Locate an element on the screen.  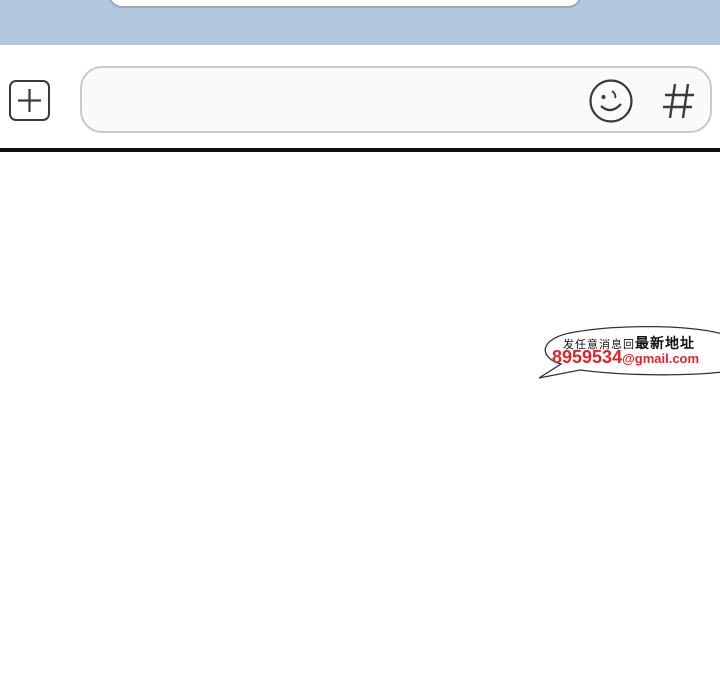
emoji-button is located at coordinates (611, 101).